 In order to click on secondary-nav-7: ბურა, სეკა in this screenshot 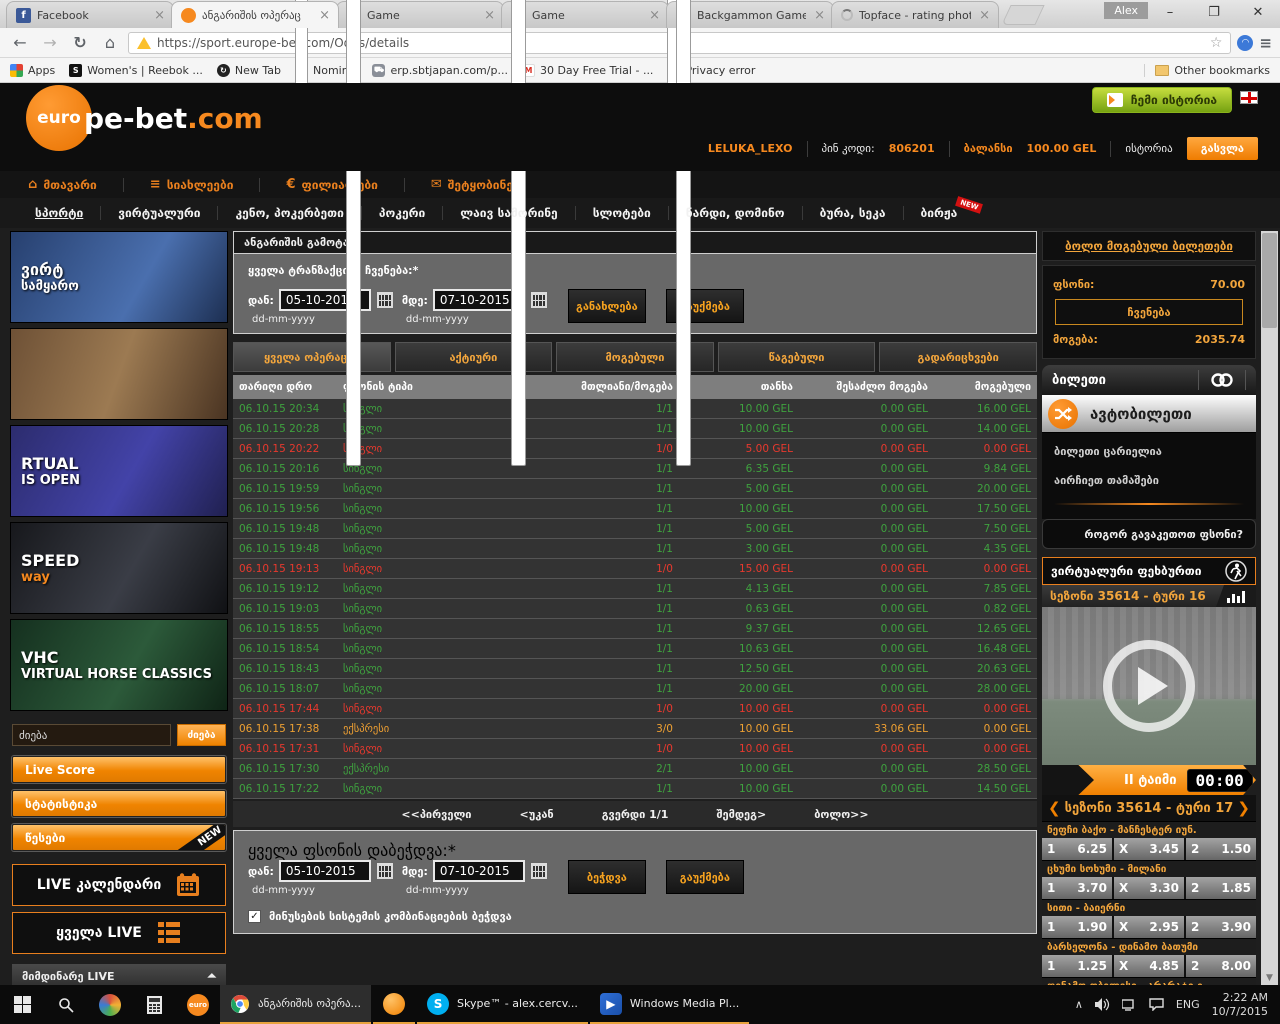, I will do `click(853, 213)`.